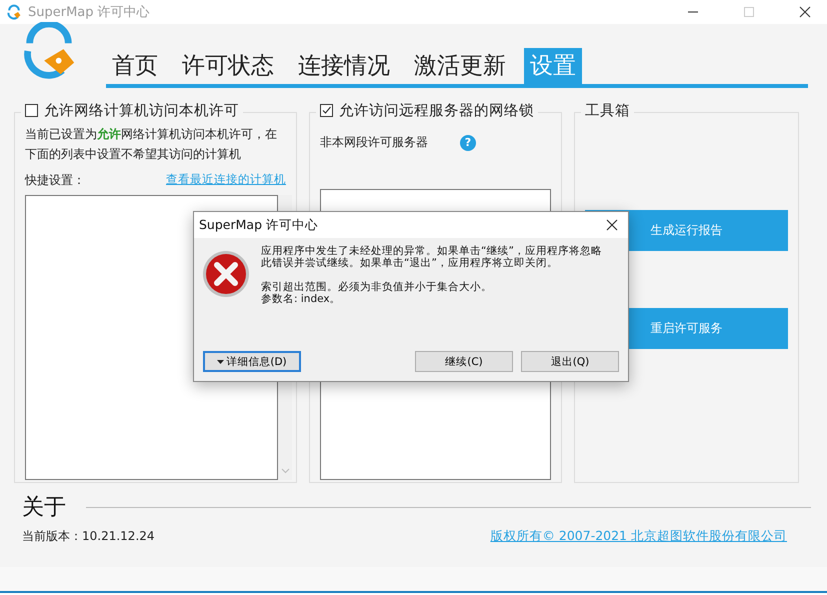  Describe the element at coordinates (220, 362) in the screenshot. I see `caret-icon` at that location.